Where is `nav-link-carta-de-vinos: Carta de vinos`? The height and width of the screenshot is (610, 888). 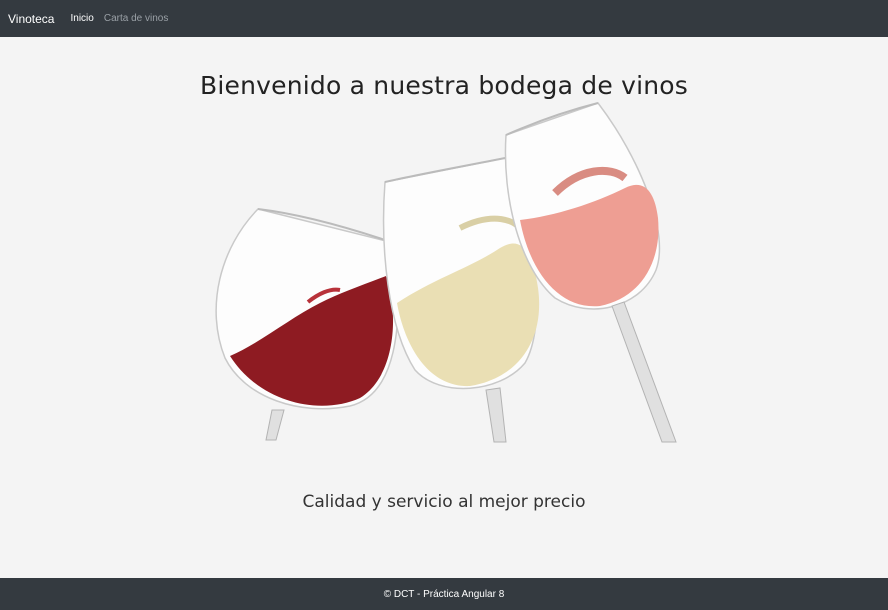 nav-link-carta-de-vinos: Carta de vinos is located at coordinates (136, 18).